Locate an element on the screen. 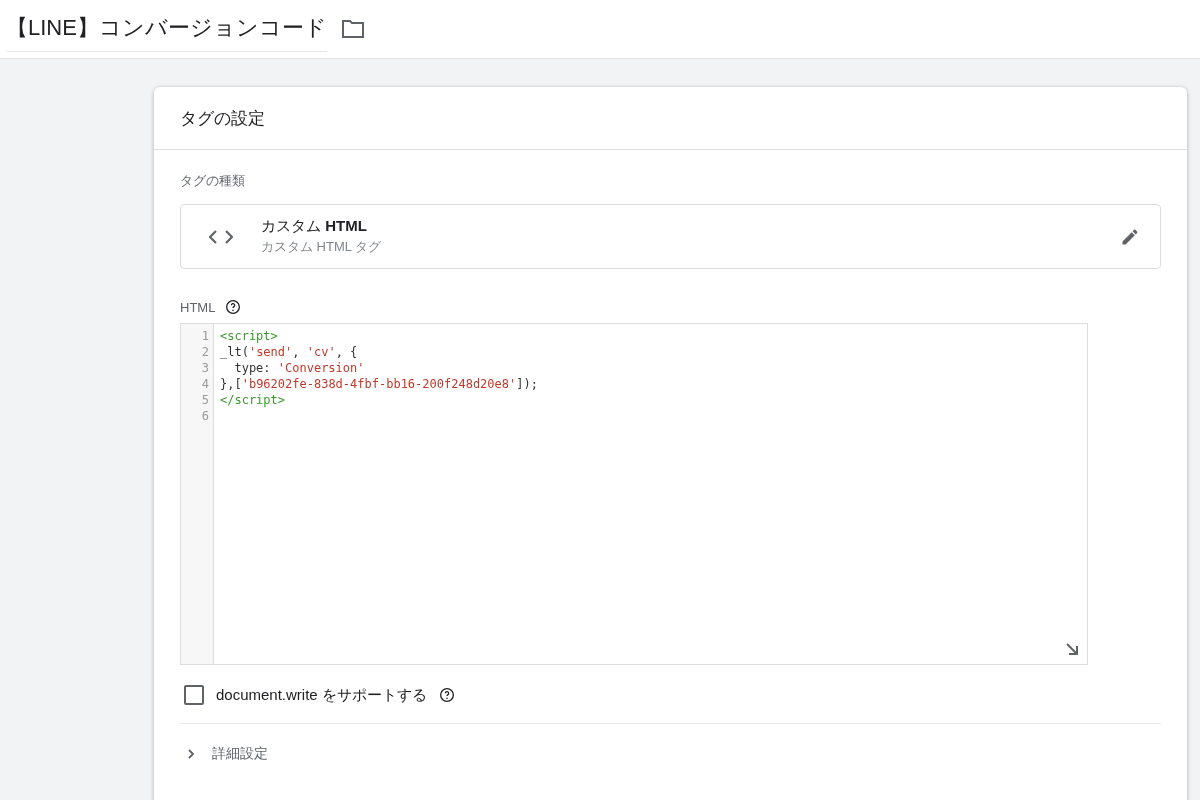 The image size is (1200, 800). html-label: HTML is located at coordinates (198, 307).